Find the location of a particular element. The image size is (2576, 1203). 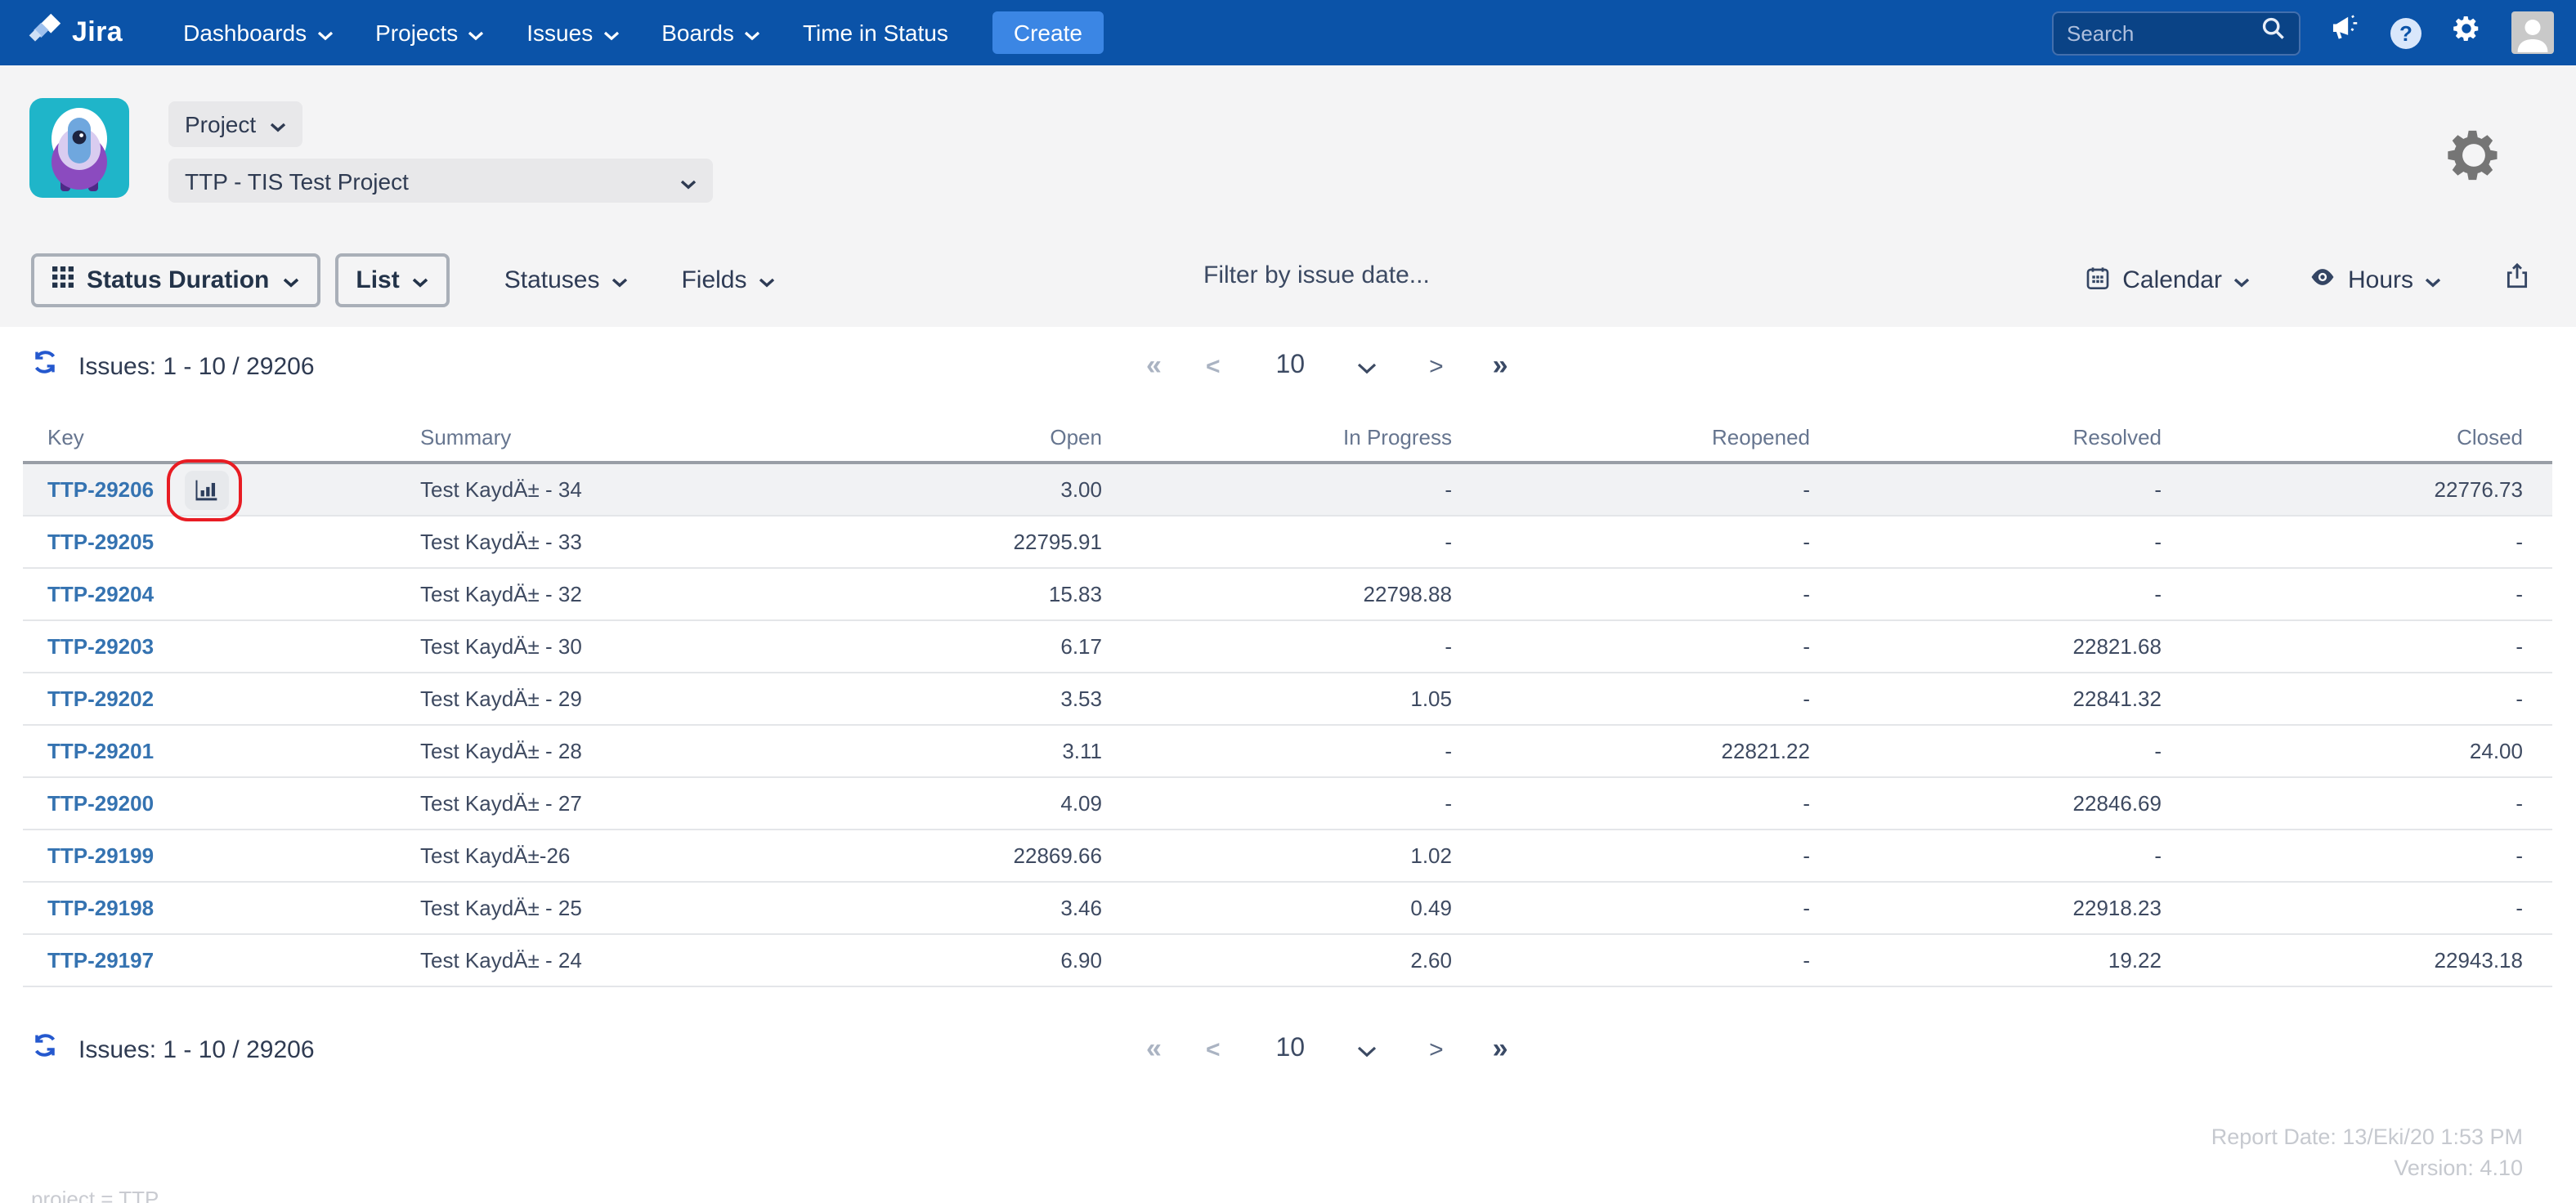

global-search is located at coordinates (2176, 33).